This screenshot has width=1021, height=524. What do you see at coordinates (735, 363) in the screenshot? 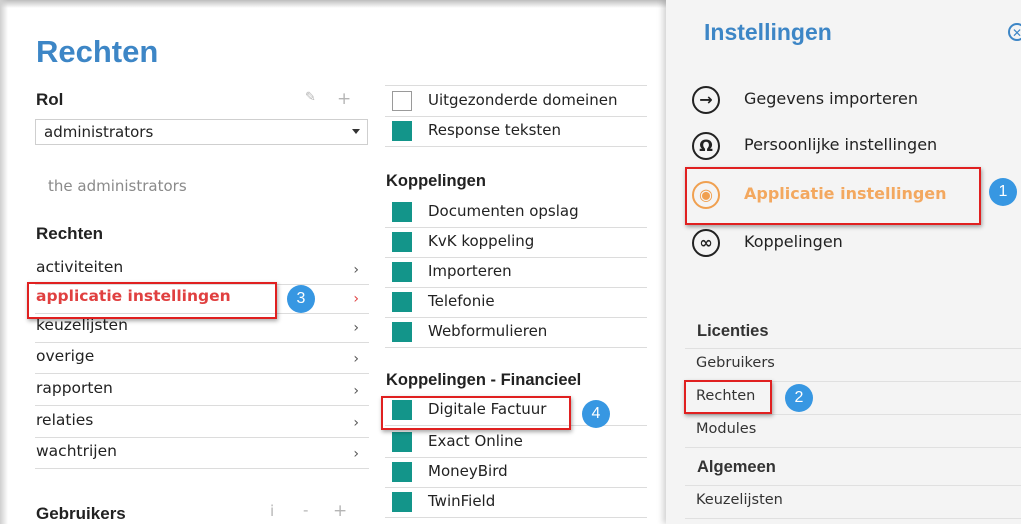
I see `licenties-link-label: Gebruikers` at bounding box center [735, 363].